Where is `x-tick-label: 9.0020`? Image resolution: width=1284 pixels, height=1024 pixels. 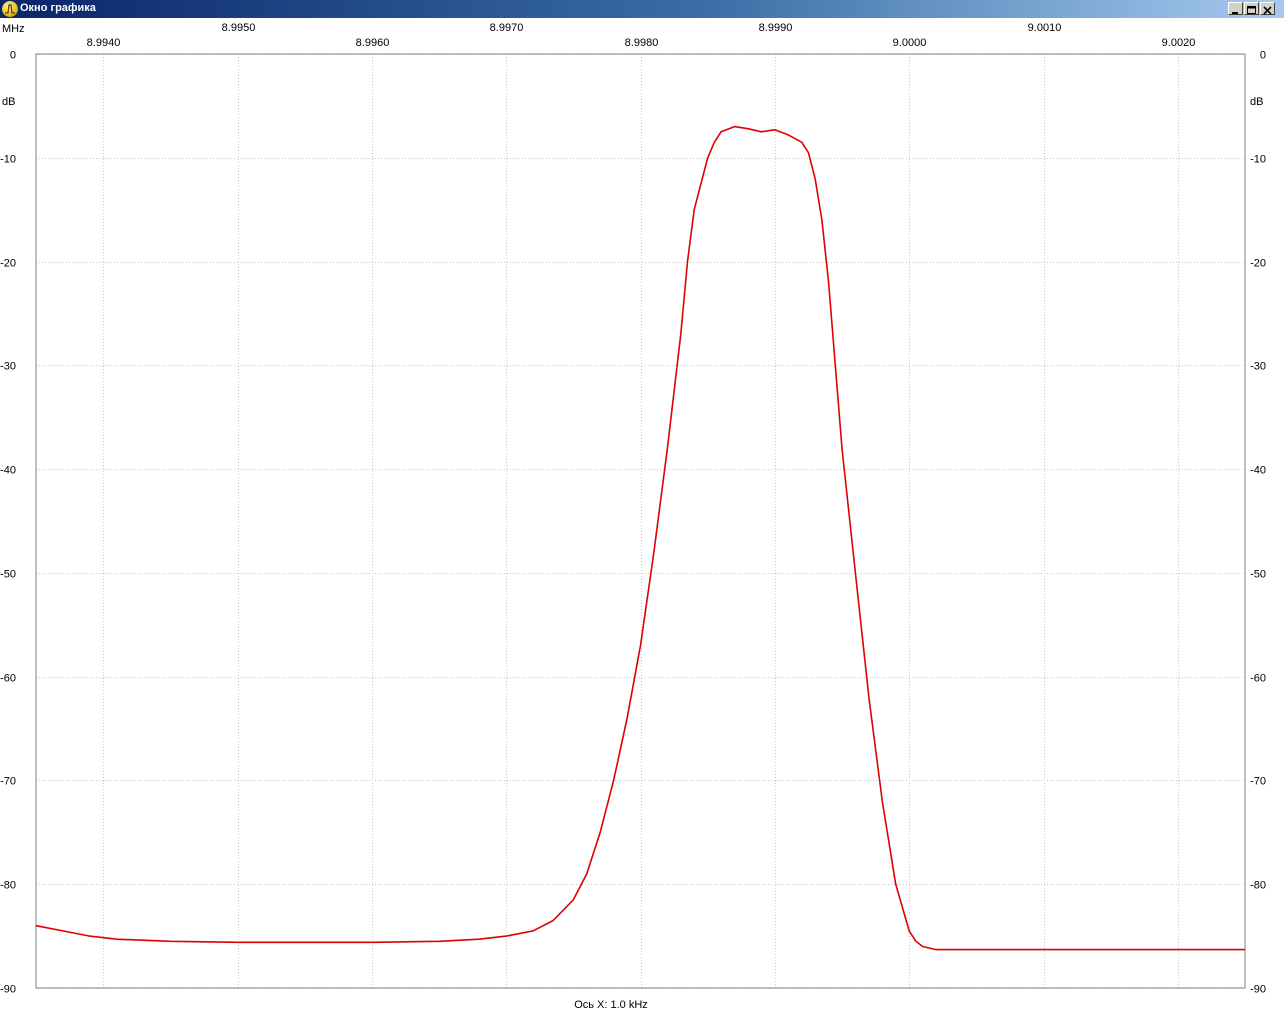 x-tick-label: 9.0020 is located at coordinates (1179, 43).